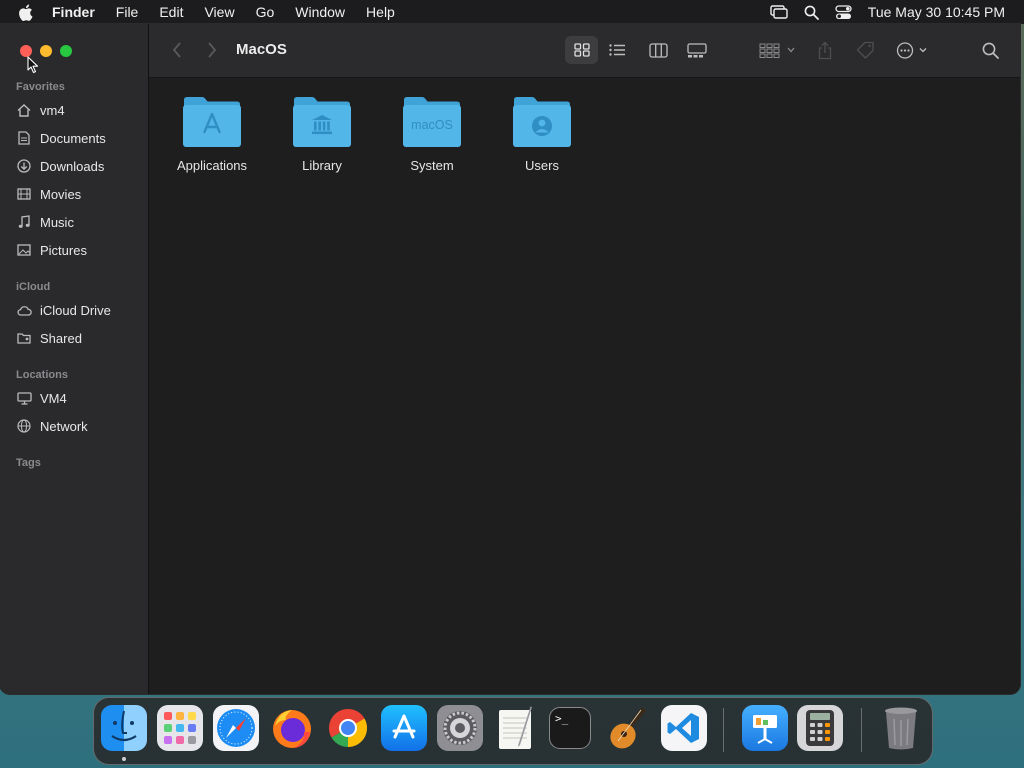 This screenshot has width=1024, height=768. What do you see at coordinates (46, 51) in the screenshot?
I see `minimize-window-button` at bounding box center [46, 51].